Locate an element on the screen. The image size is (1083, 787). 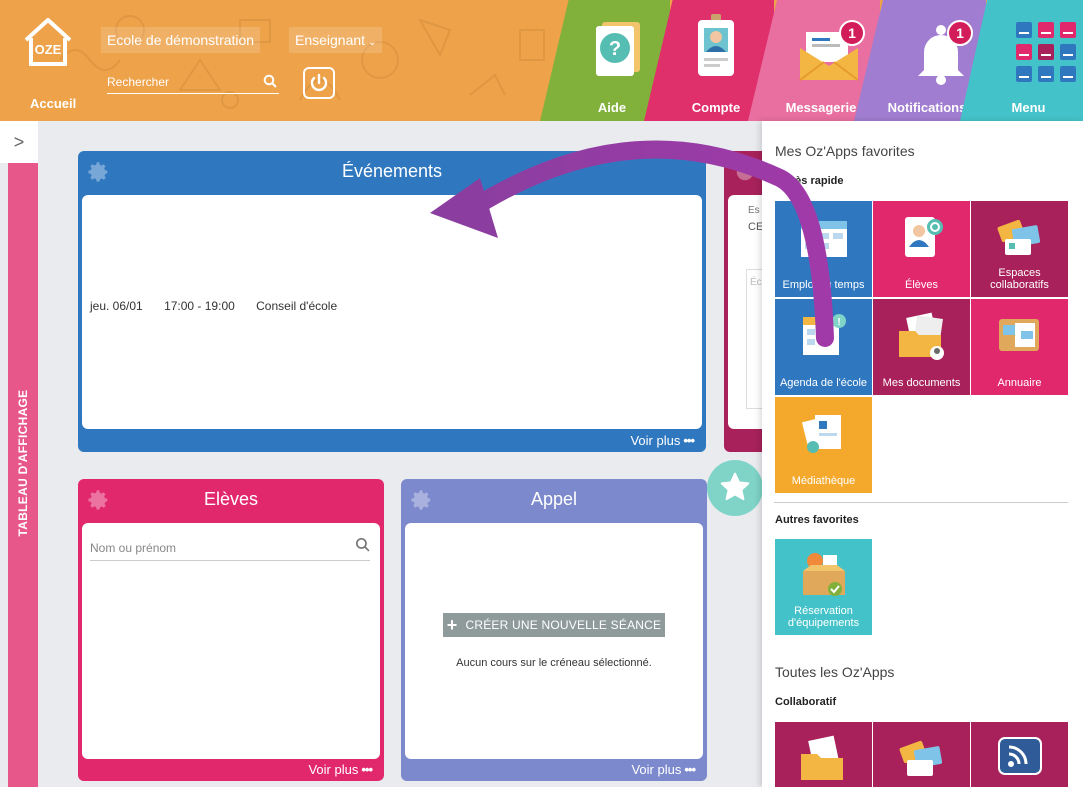
hidden-widget-placeholder: Éc is located at coordinates (756, 282).